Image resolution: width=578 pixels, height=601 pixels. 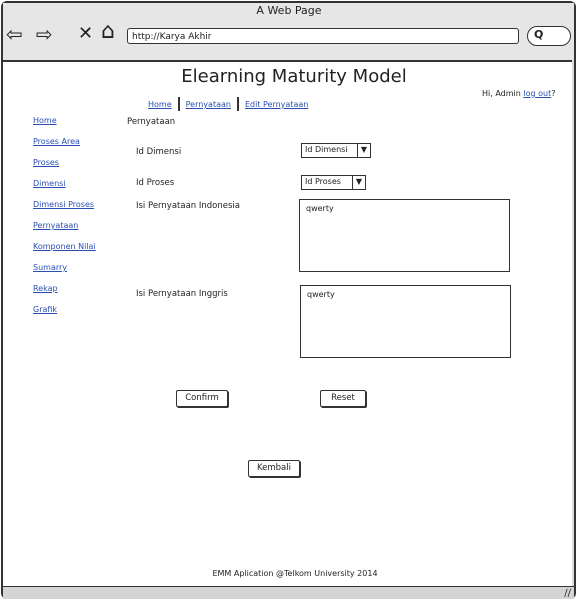 I want to click on search-icon: Q, so click(x=539, y=34).